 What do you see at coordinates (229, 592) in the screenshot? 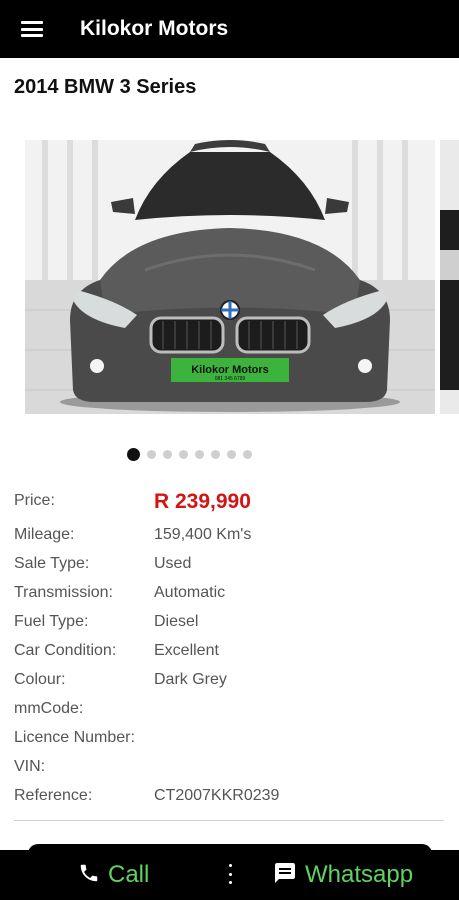
I see `spec-row-transmission: Transmission: Automatic` at bounding box center [229, 592].